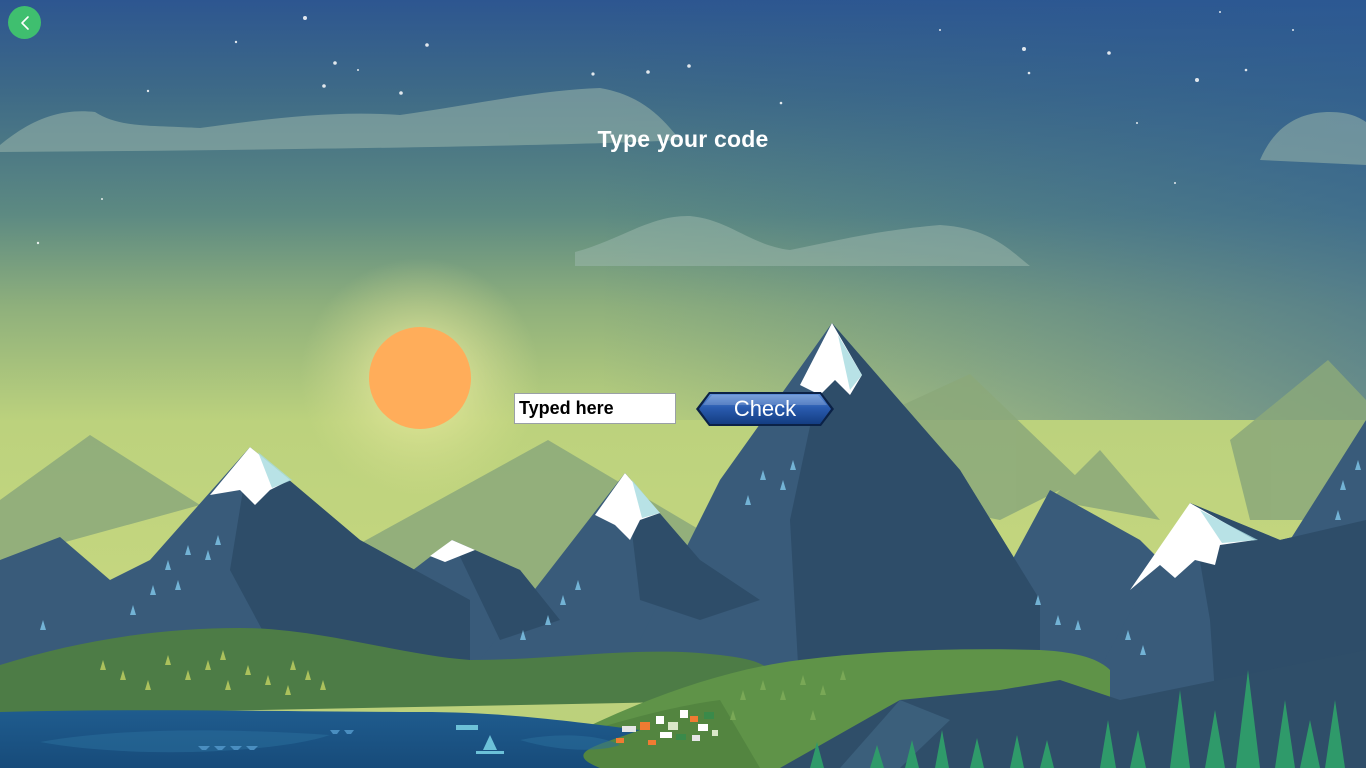  I want to click on sun, so click(420, 378).